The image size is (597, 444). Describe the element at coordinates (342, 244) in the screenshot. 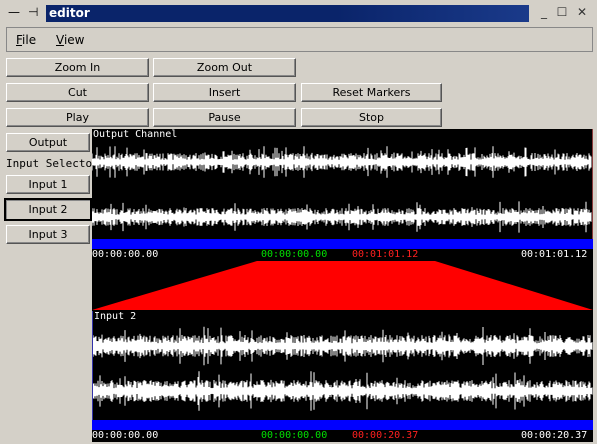

I see `output-timebar` at that location.